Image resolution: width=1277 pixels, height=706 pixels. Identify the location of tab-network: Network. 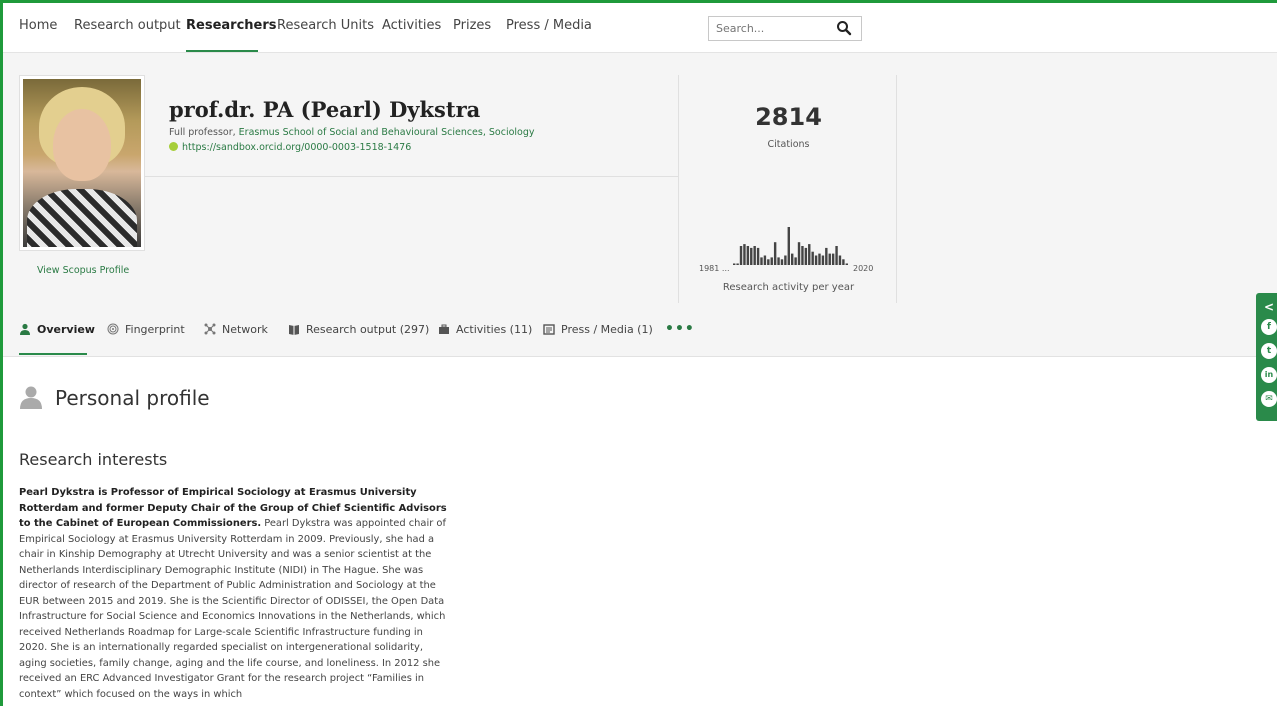
(236, 329).